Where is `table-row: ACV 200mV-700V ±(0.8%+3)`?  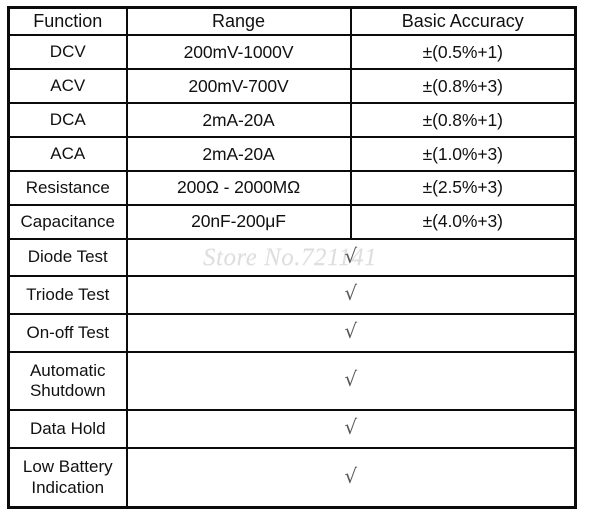
table-row: ACV 200mV-700V ±(0.8%+3) is located at coordinates (292, 86).